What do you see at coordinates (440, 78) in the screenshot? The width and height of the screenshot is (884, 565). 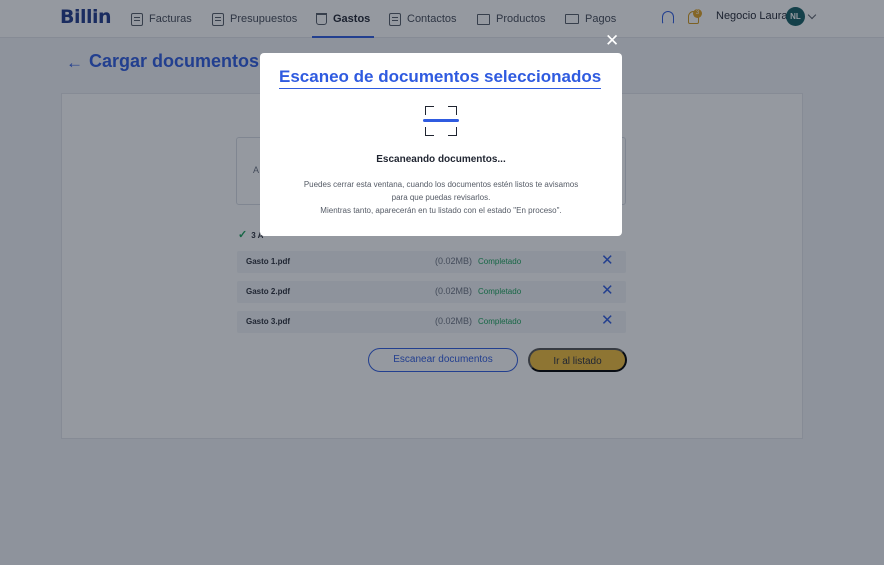 I see `modal-title: Escaneo de documentos seleccionados` at bounding box center [440, 78].